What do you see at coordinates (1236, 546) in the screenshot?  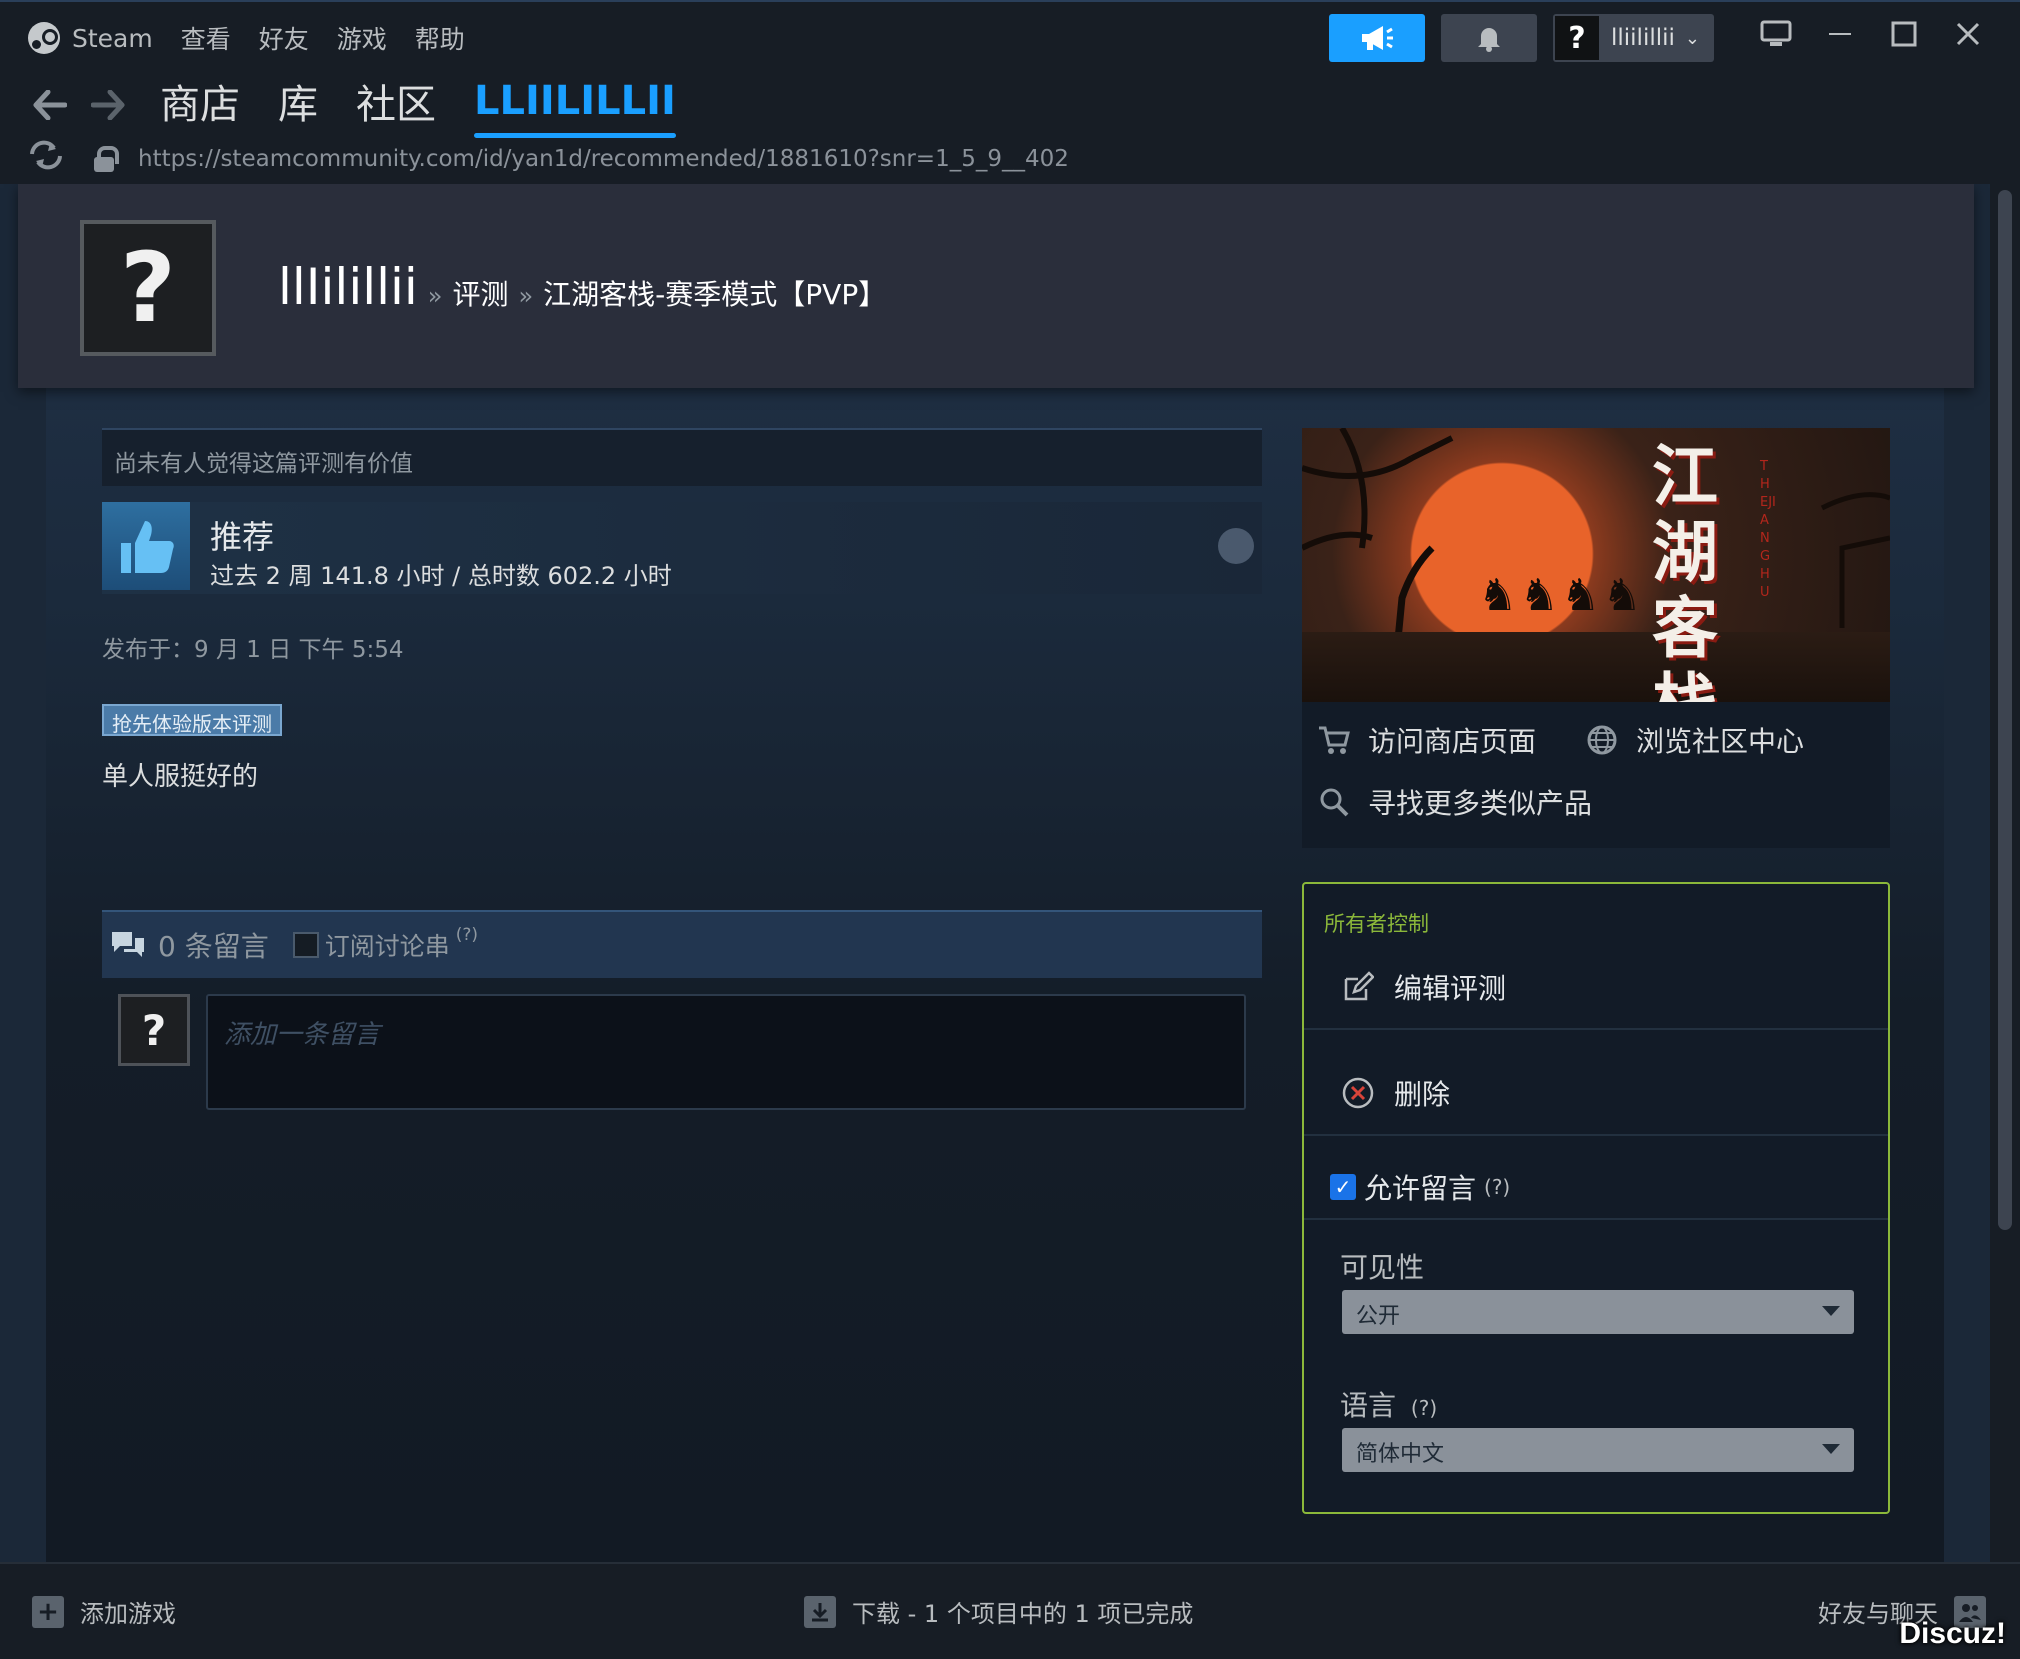 I see `steam-purchase-icon` at bounding box center [1236, 546].